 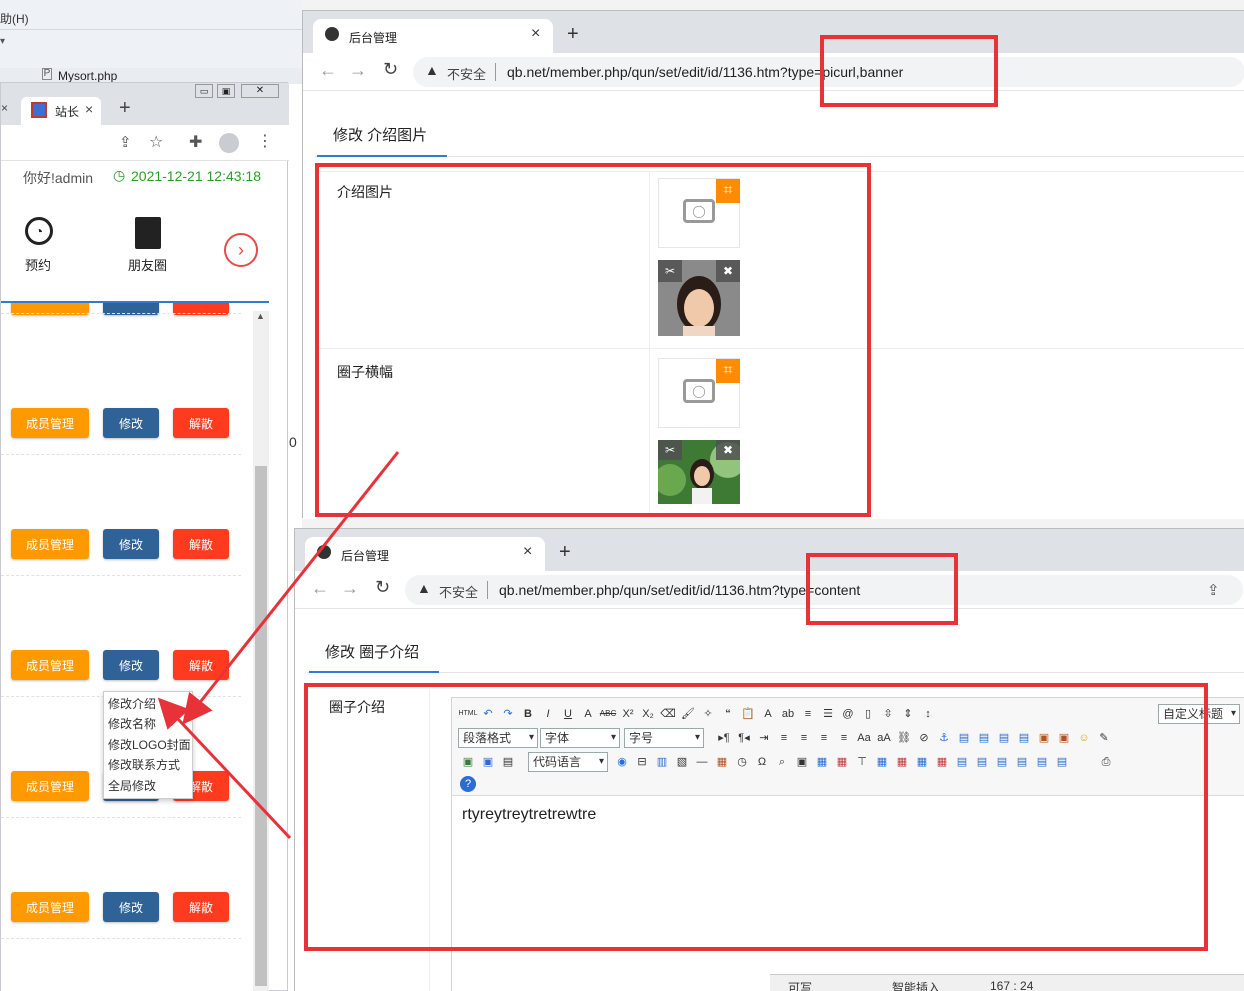 I want to click on preview-icon: ▣, so click(x=802, y=762).